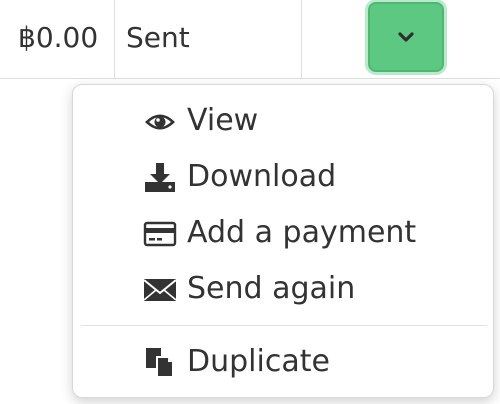 Image resolution: width=500 pixels, height=404 pixels. What do you see at coordinates (160, 234) in the screenshot?
I see `credit-card-icon` at bounding box center [160, 234].